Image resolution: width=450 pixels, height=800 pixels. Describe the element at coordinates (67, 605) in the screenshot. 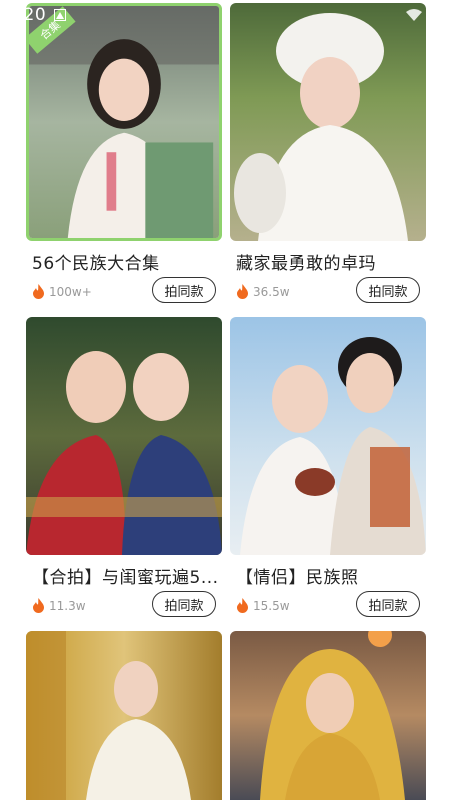

I see `popularity-count: 11.3w` at that location.